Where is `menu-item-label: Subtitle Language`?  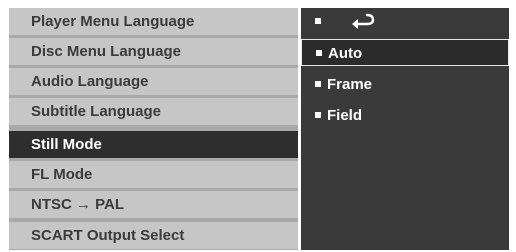
menu-item-label: Subtitle Language is located at coordinates (96, 111).